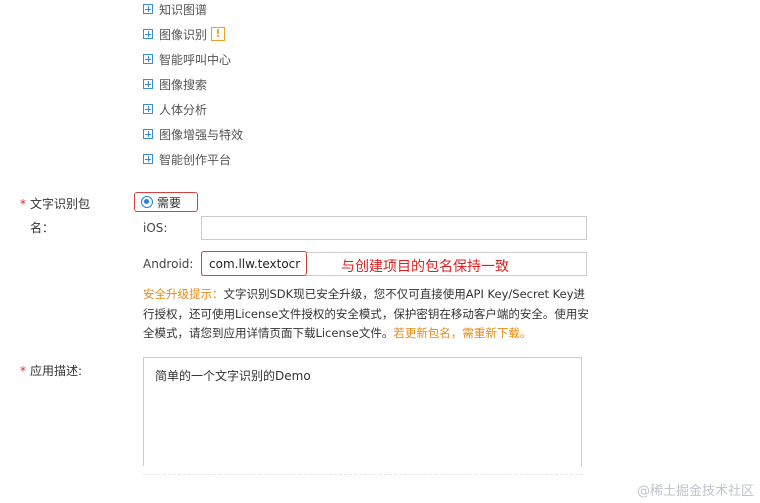  Describe the element at coordinates (168, 264) in the screenshot. I see `android-label: Android:` at that location.